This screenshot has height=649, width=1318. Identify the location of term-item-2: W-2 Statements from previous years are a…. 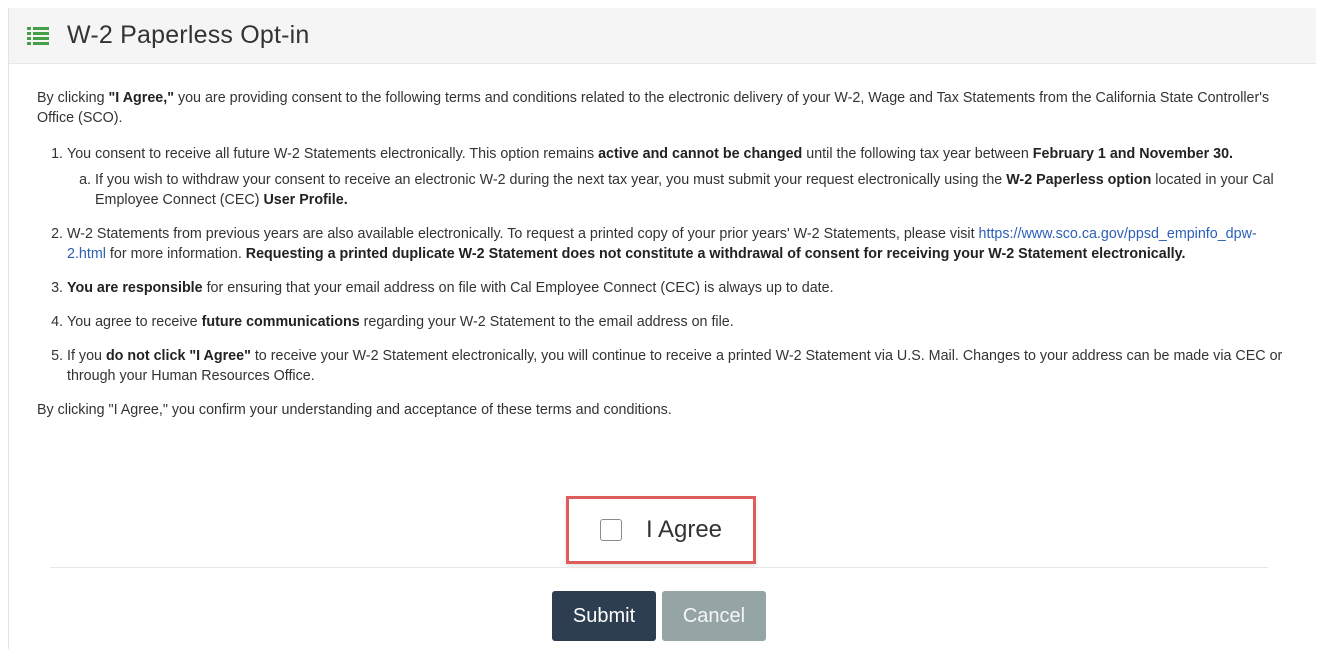
(677, 244).